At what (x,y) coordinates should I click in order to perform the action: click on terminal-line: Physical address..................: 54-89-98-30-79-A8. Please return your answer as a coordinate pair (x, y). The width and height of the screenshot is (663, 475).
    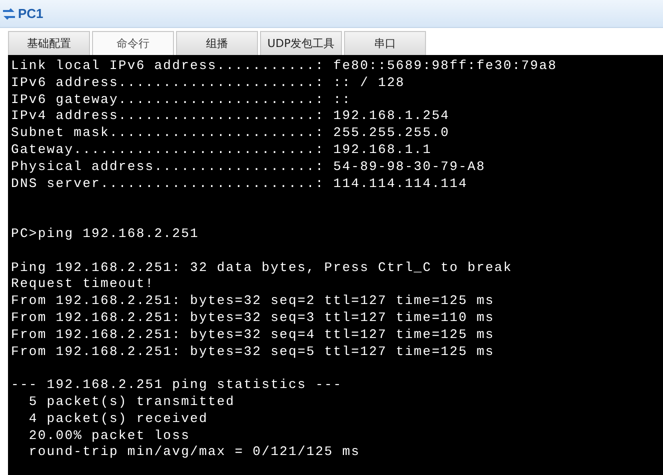
    Looking at the image, I should click on (248, 167).